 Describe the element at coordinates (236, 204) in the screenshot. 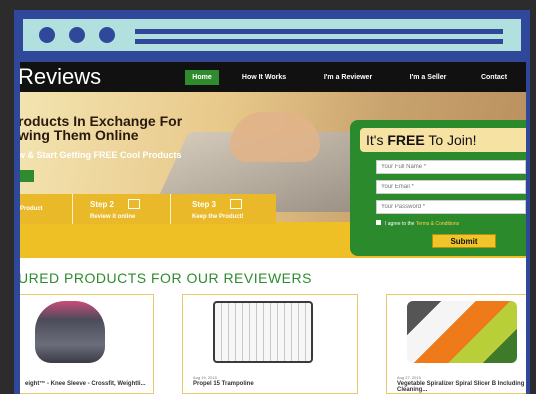

I see `gift-icon` at that location.